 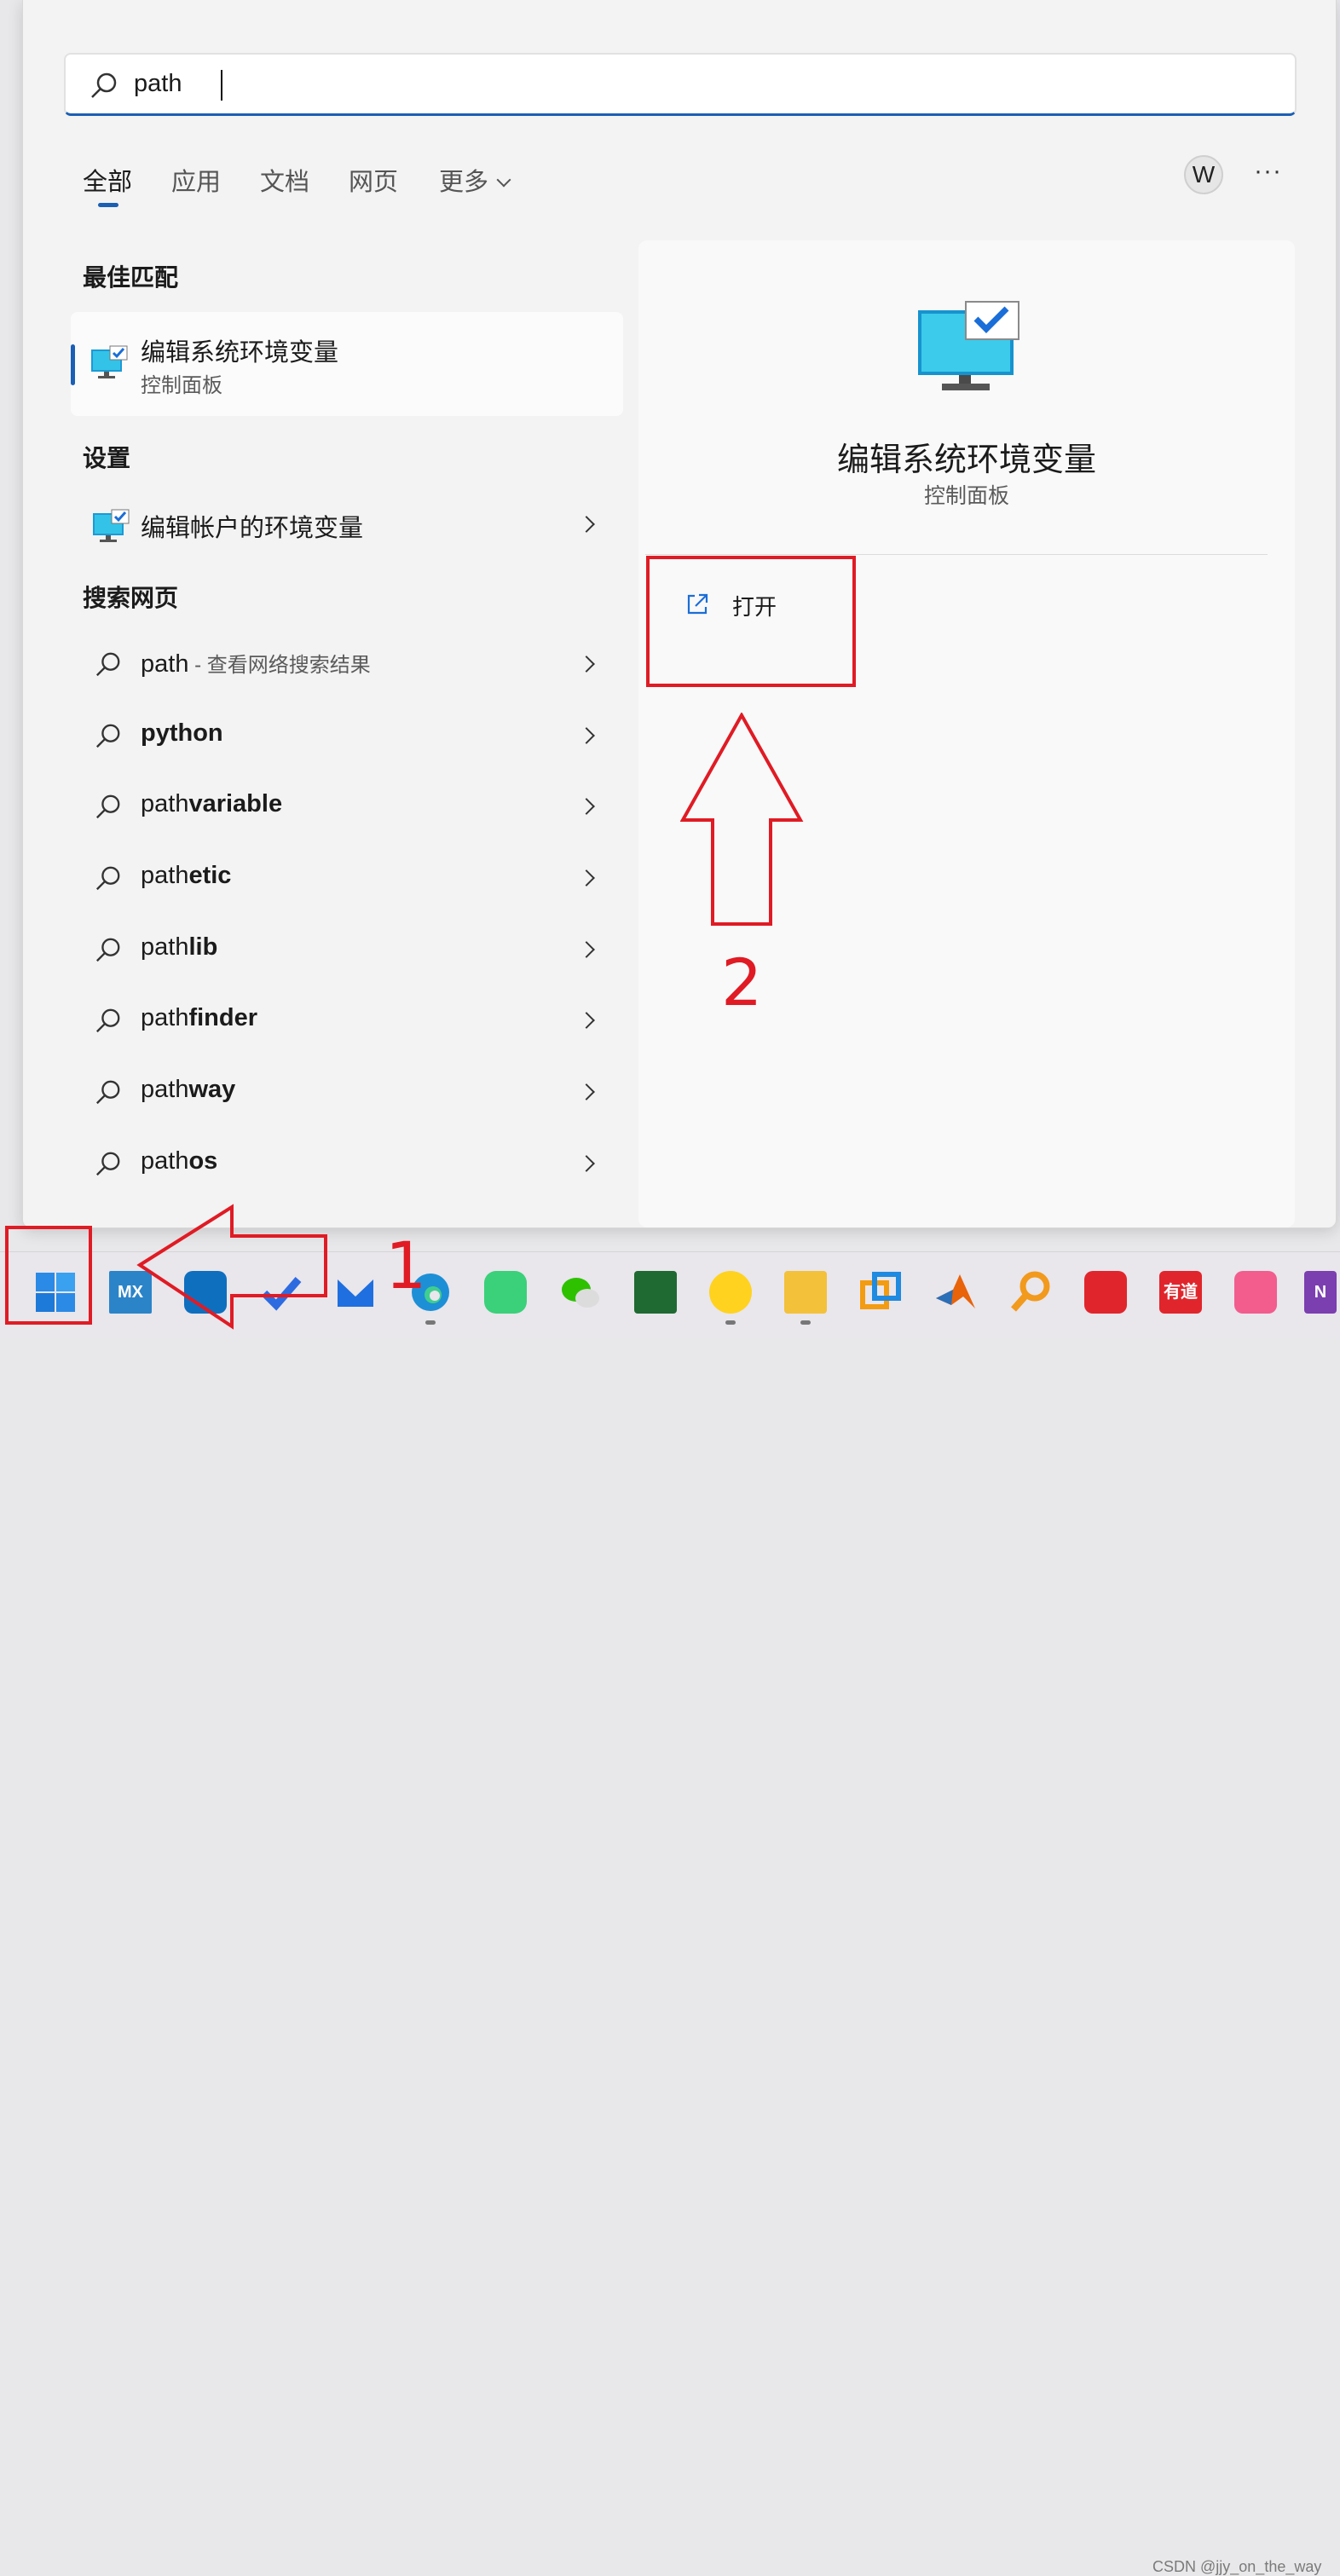 What do you see at coordinates (107, 180) in the screenshot?
I see `tab-all: 全部` at bounding box center [107, 180].